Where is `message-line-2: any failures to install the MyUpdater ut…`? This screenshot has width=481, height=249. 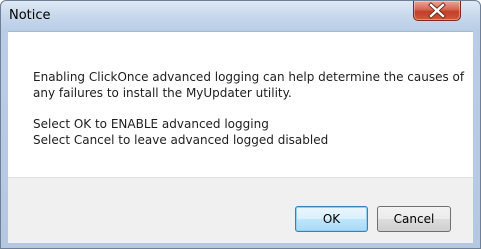
message-line-2: any failures to install the MyUpdater ut… is located at coordinates (162, 93).